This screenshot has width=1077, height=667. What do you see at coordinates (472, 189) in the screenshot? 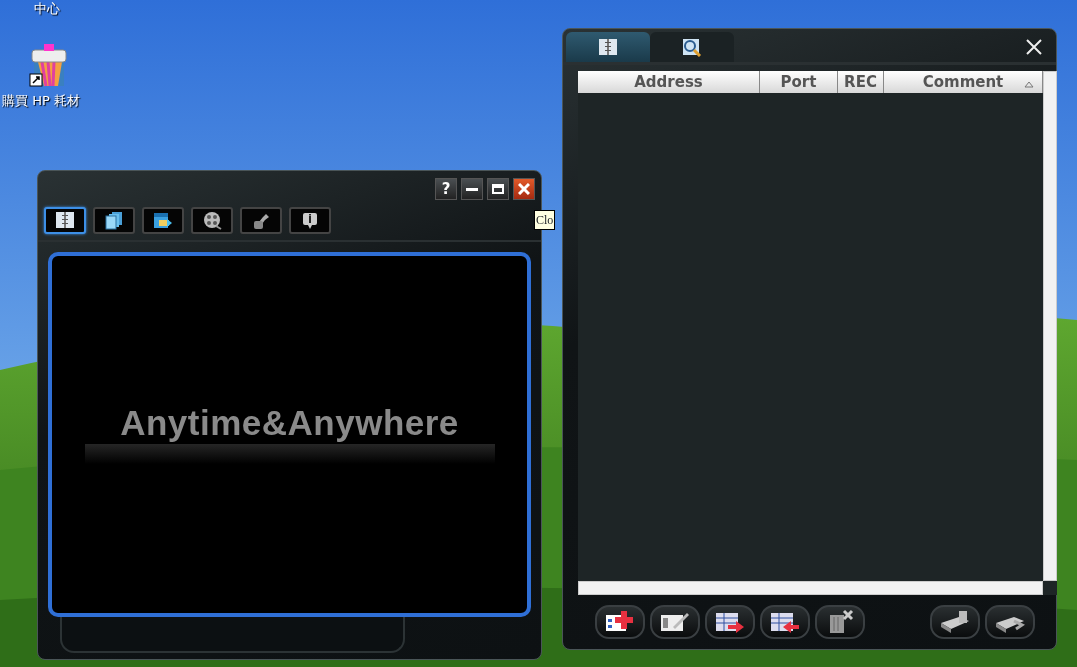
I see `minimize-button` at bounding box center [472, 189].